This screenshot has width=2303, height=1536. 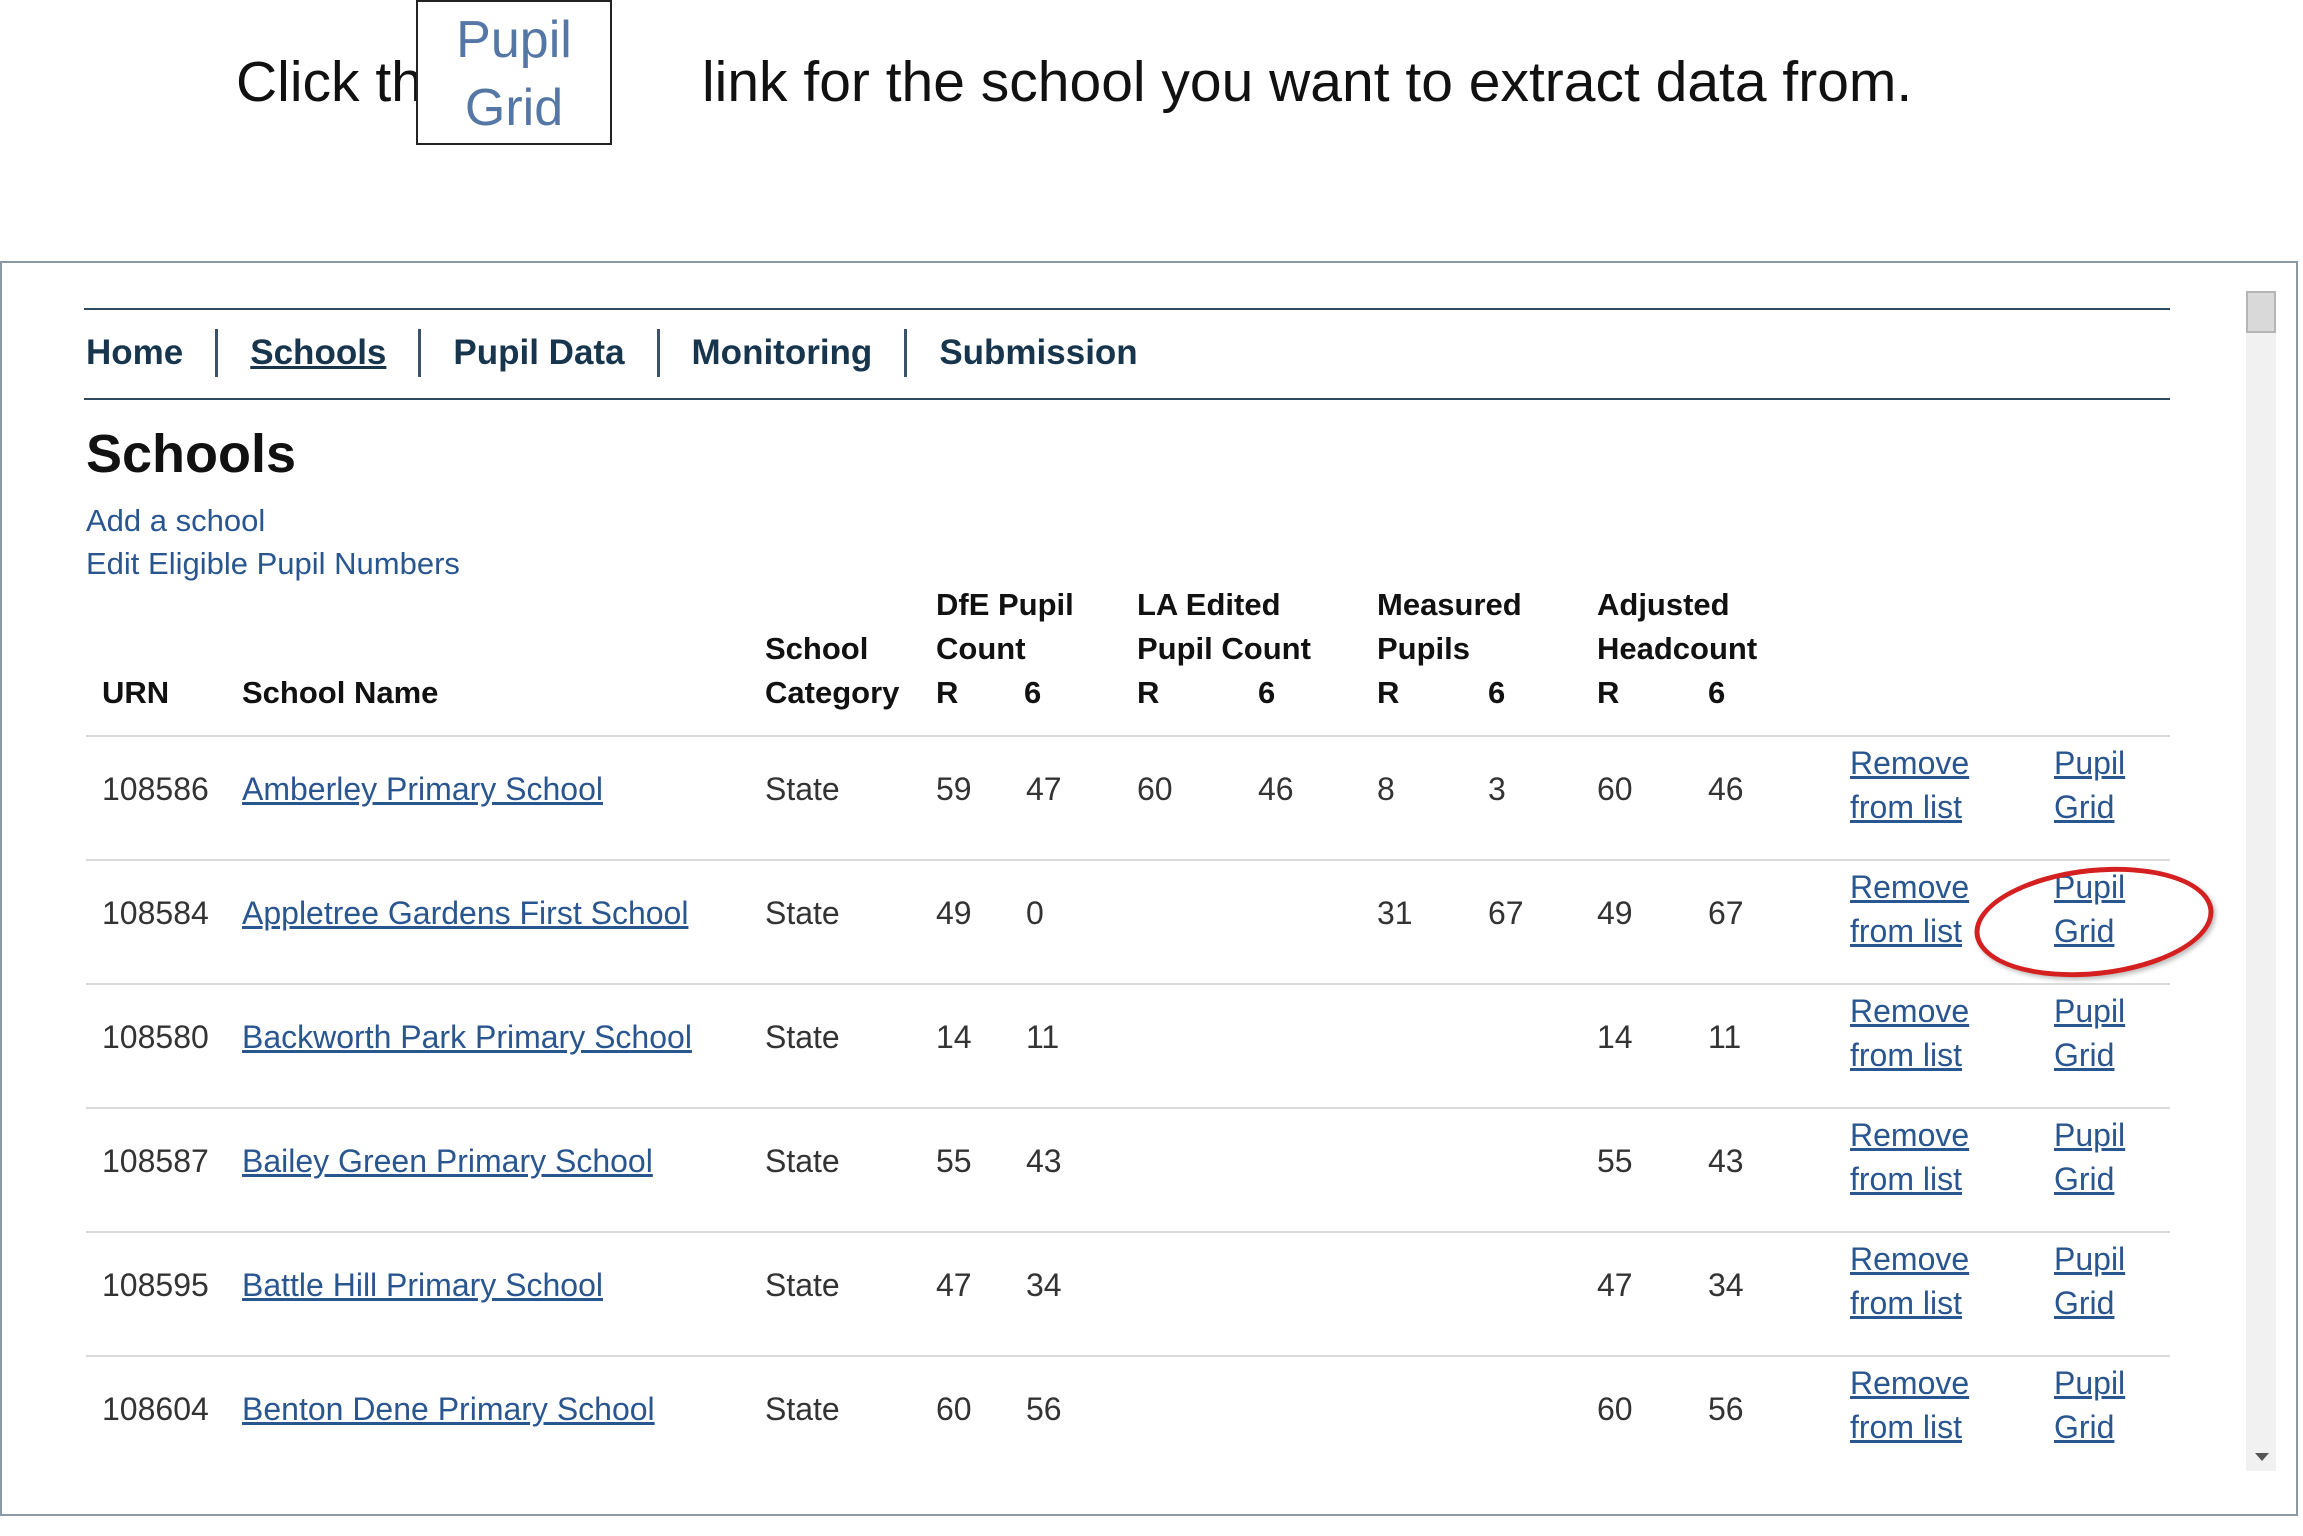 What do you see at coordinates (947, 692) in the screenshot?
I see `header-dfe-r: R` at bounding box center [947, 692].